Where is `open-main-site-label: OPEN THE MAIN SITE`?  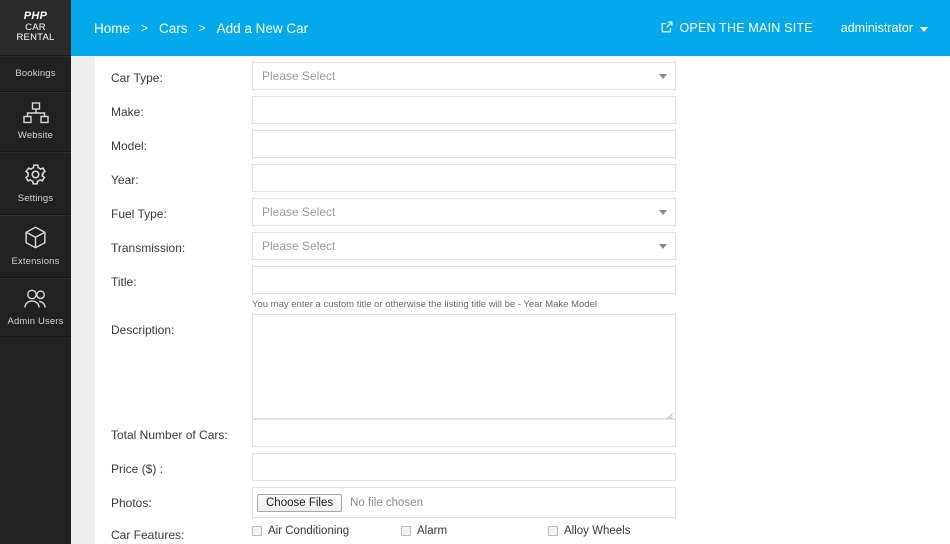 open-main-site-label: OPEN THE MAIN SITE is located at coordinates (746, 28).